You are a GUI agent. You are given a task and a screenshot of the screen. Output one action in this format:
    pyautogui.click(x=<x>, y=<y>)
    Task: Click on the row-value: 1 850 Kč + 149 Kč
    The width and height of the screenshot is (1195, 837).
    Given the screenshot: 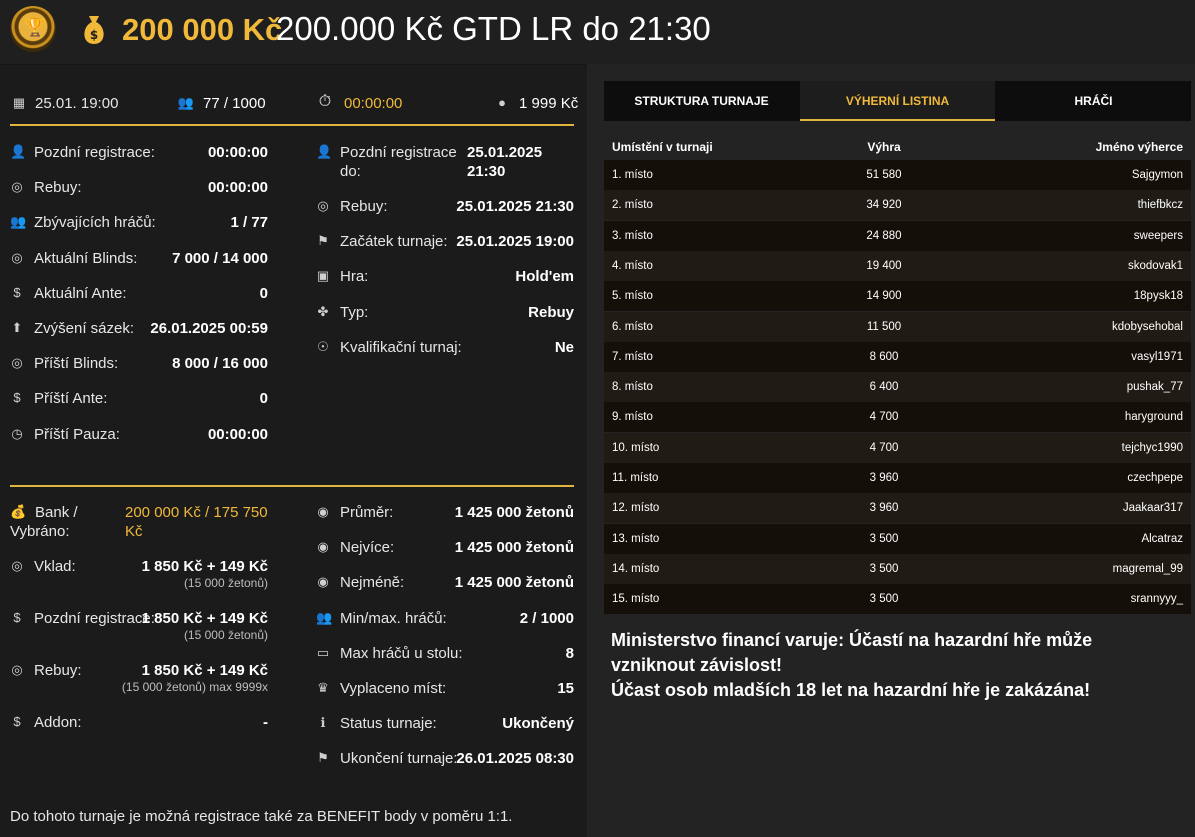 What is the action you would take?
    pyautogui.click(x=204, y=566)
    